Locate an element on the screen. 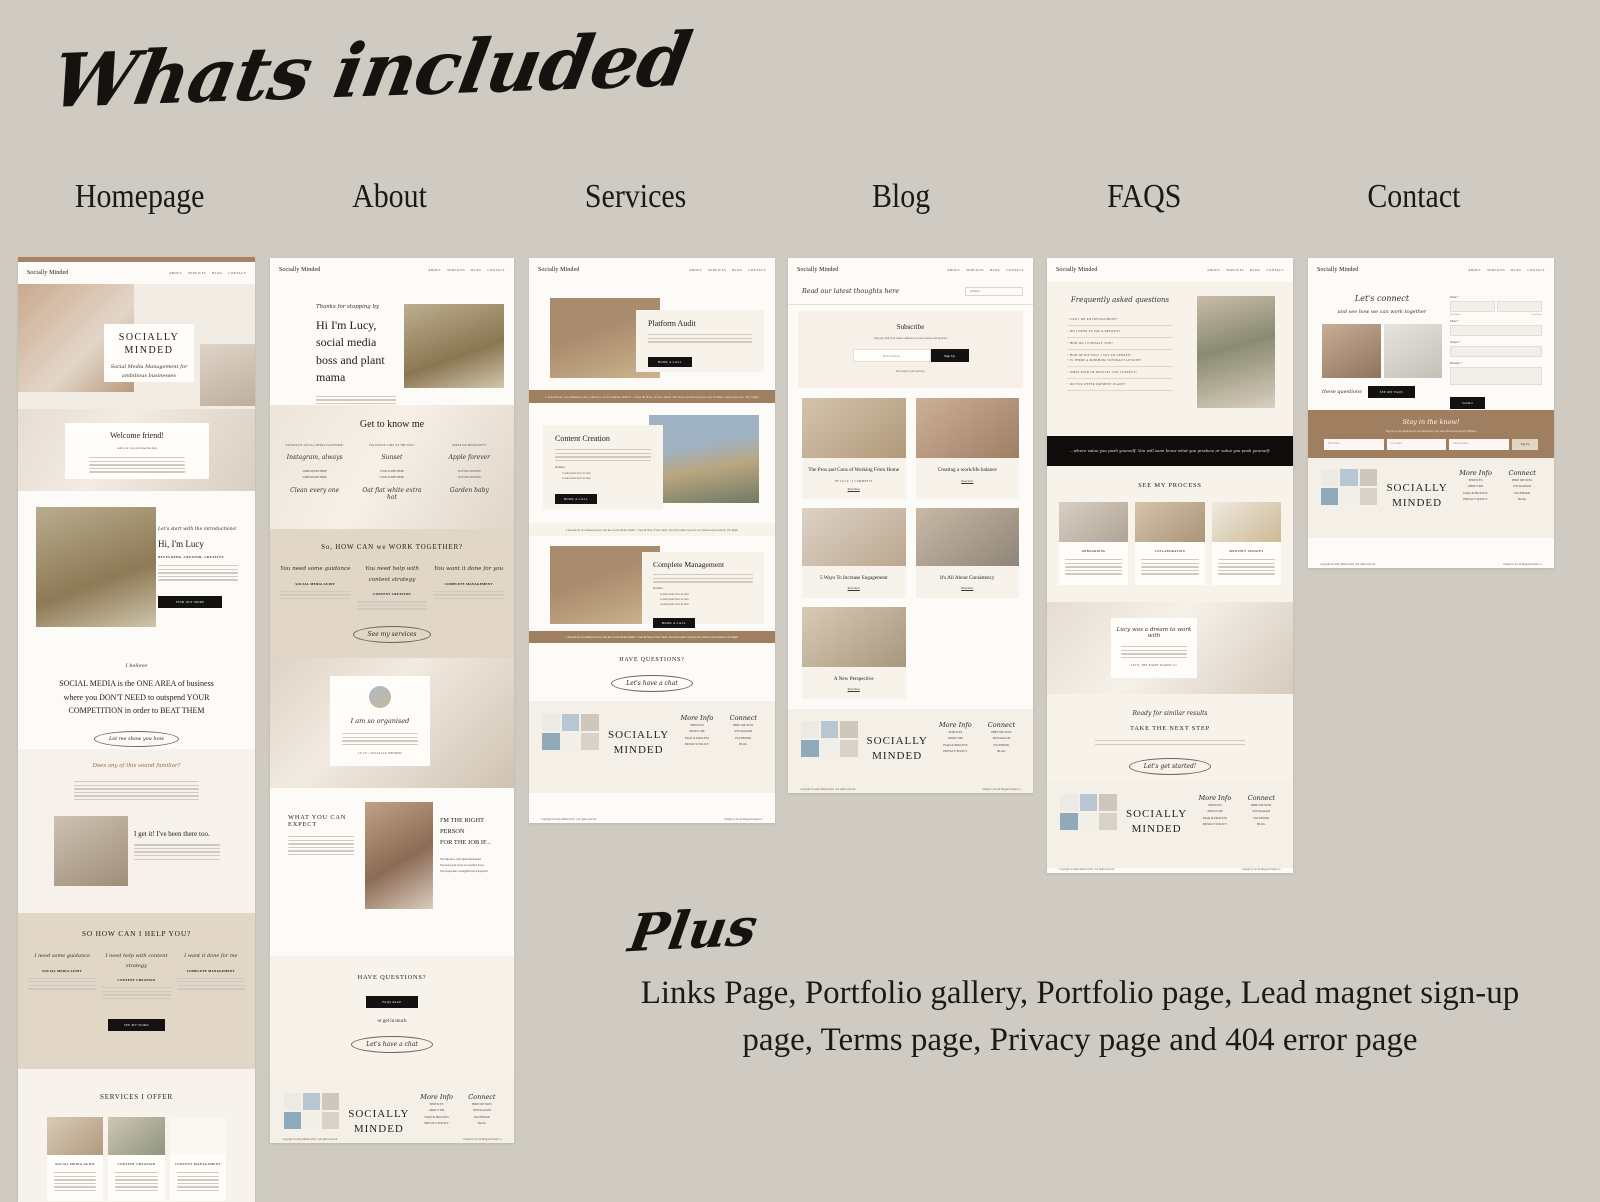 The image size is (1600, 1202). faq-item: + HOW OFTEN WILL I GET AN UPDATE? is located at coordinates (1120, 354).